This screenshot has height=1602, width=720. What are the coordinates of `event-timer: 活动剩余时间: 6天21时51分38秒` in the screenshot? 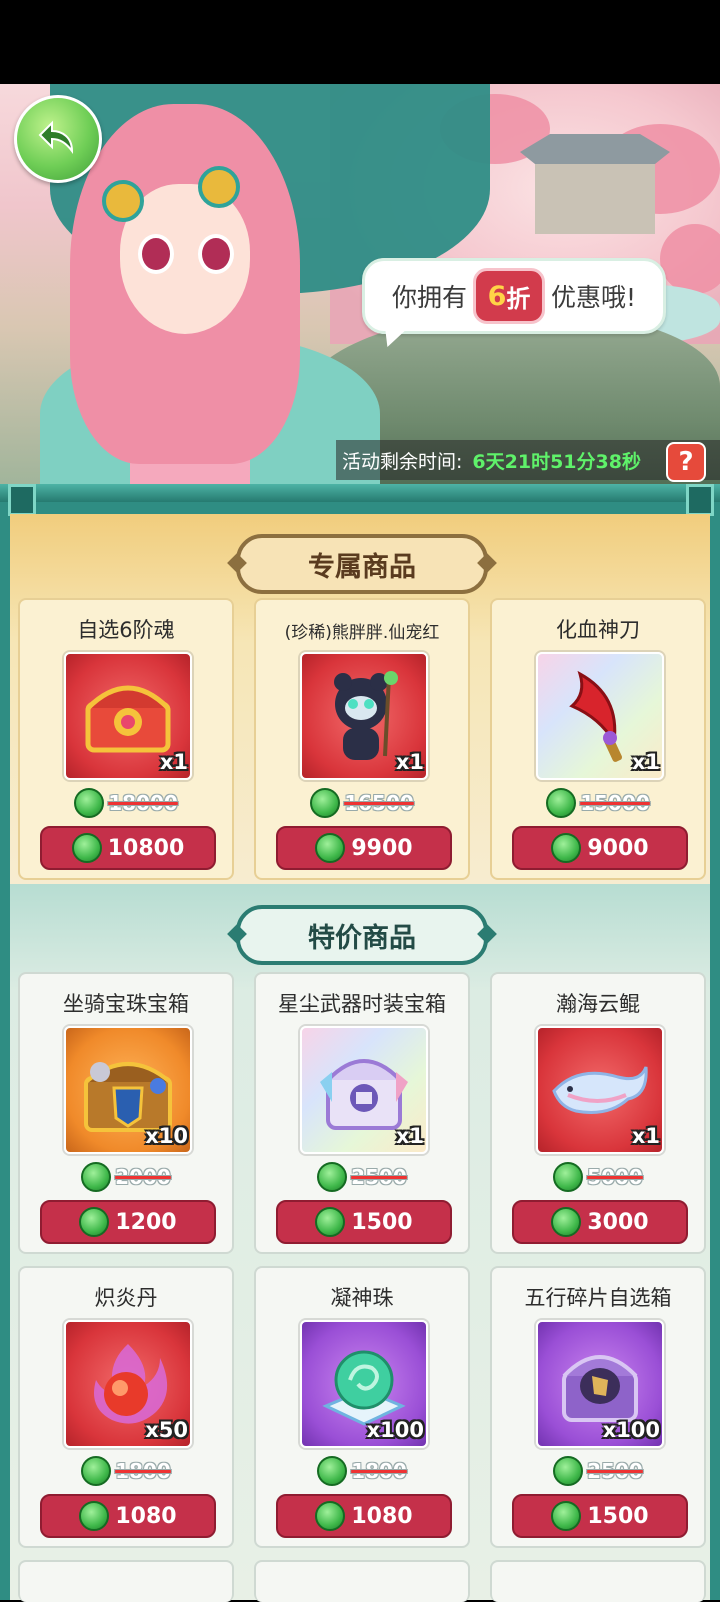 It's located at (528, 460).